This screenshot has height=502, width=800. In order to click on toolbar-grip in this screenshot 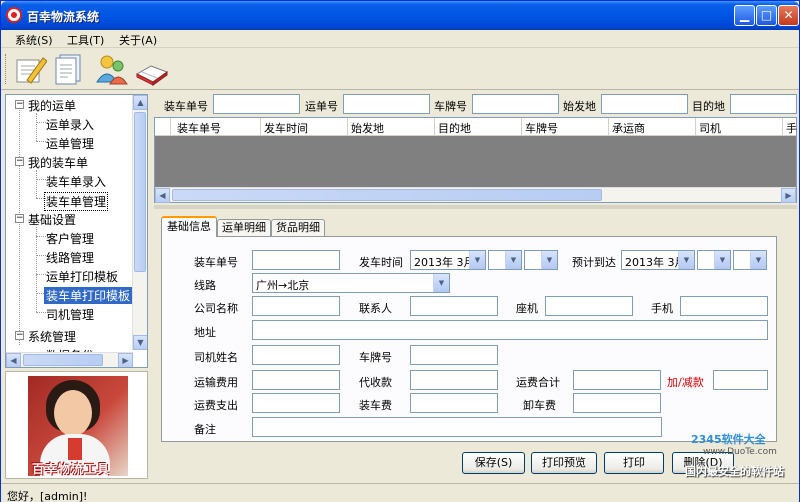, I will do `click(6, 69)`.